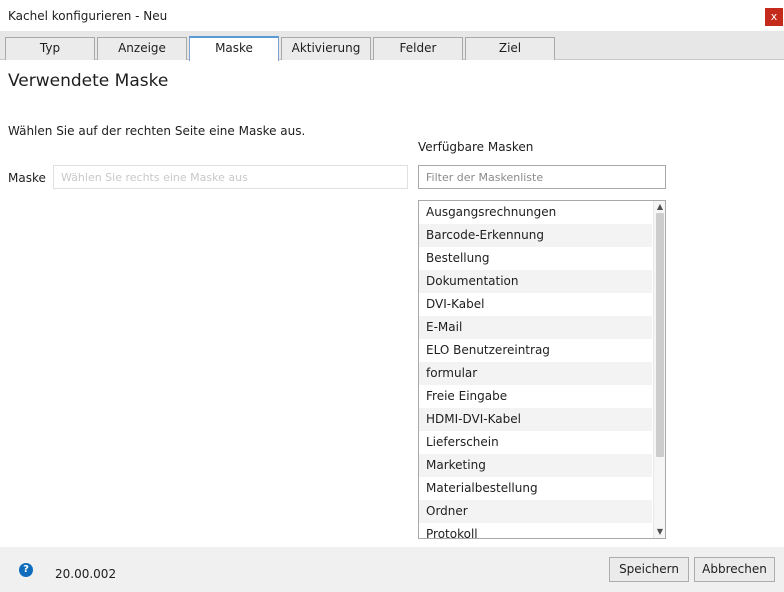 This screenshot has width=784, height=592. What do you see at coordinates (535, 465) in the screenshot?
I see `mask-list-item: Marketing` at bounding box center [535, 465].